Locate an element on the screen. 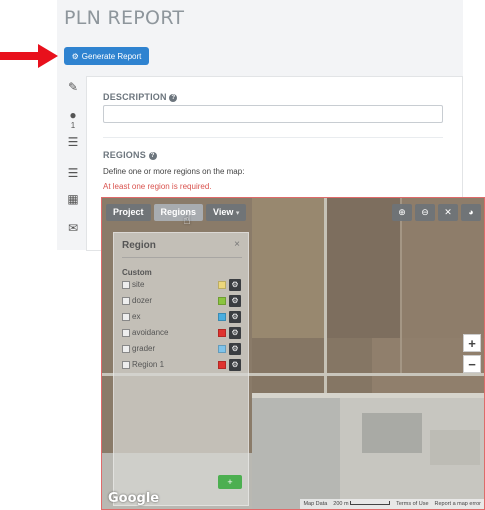 This screenshot has height=510, width=485. region-name: grader is located at coordinates (144, 348).